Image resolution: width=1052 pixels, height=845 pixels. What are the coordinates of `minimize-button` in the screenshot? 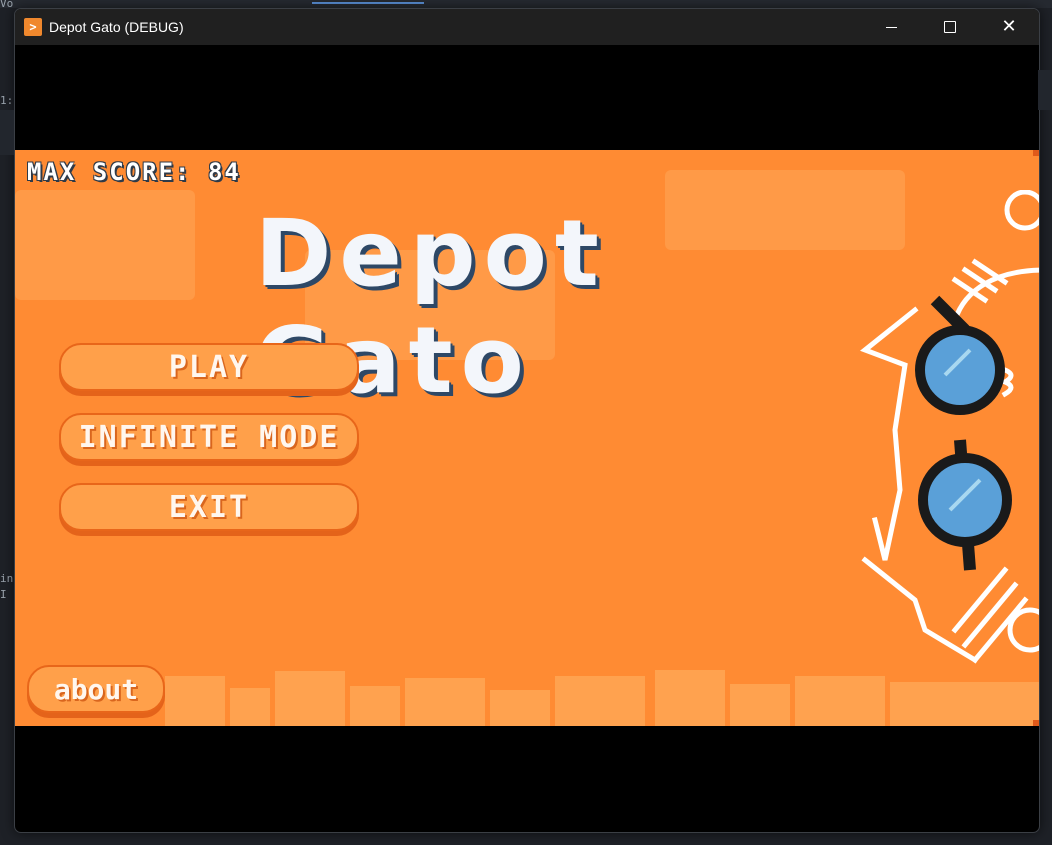 It's located at (891, 27).